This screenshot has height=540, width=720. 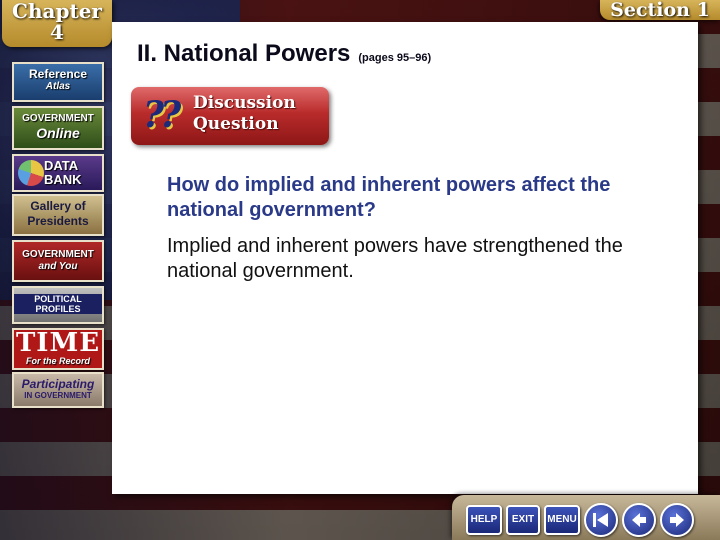 I want to click on participating-line1: Participating, so click(x=58, y=384).